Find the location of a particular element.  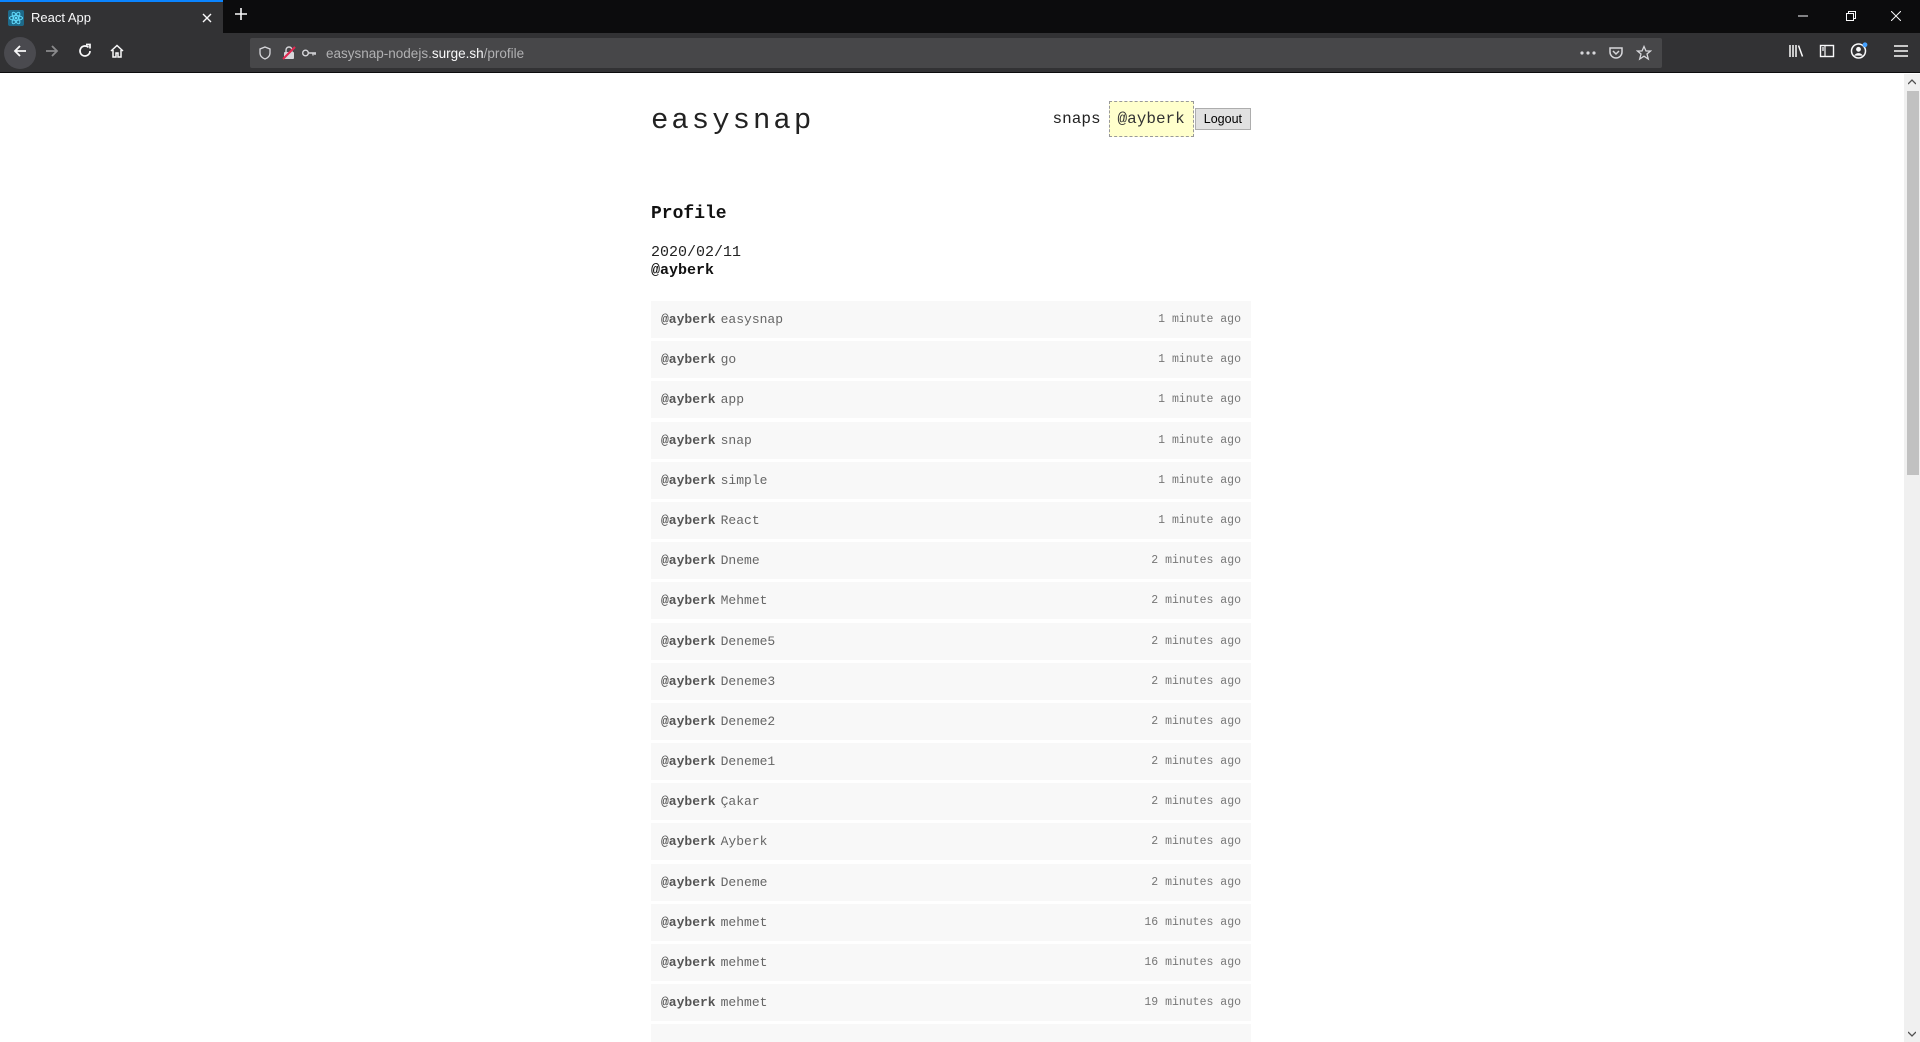

snap-text: app is located at coordinates (732, 400).